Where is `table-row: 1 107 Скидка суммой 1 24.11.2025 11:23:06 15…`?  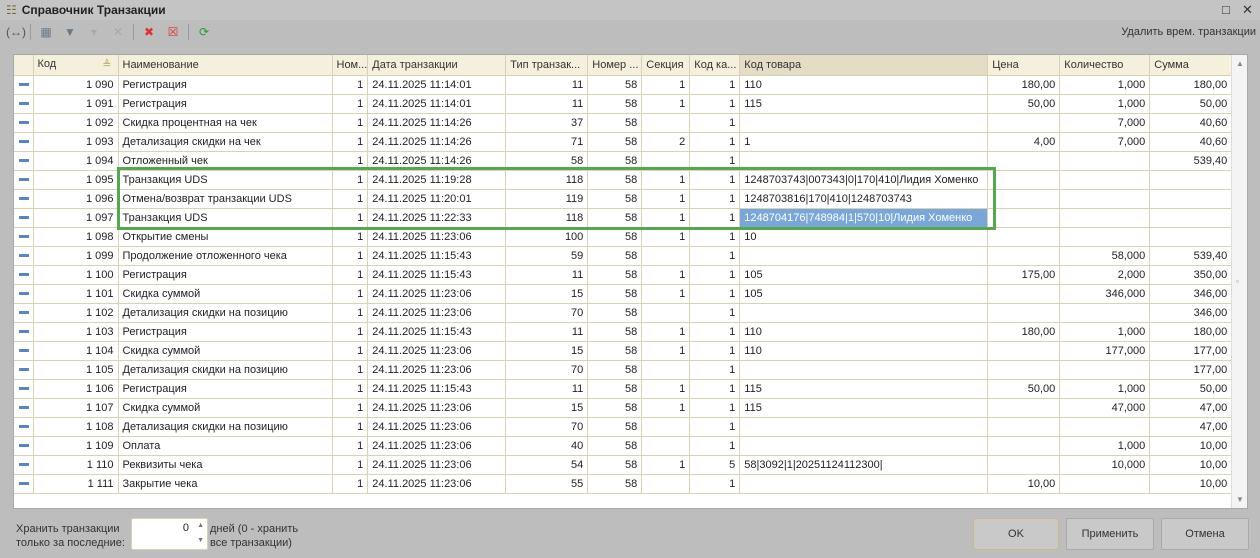 table-row: 1 107 Скидка суммой 1 24.11.2025 11:23:06 15… is located at coordinates (623, 408).